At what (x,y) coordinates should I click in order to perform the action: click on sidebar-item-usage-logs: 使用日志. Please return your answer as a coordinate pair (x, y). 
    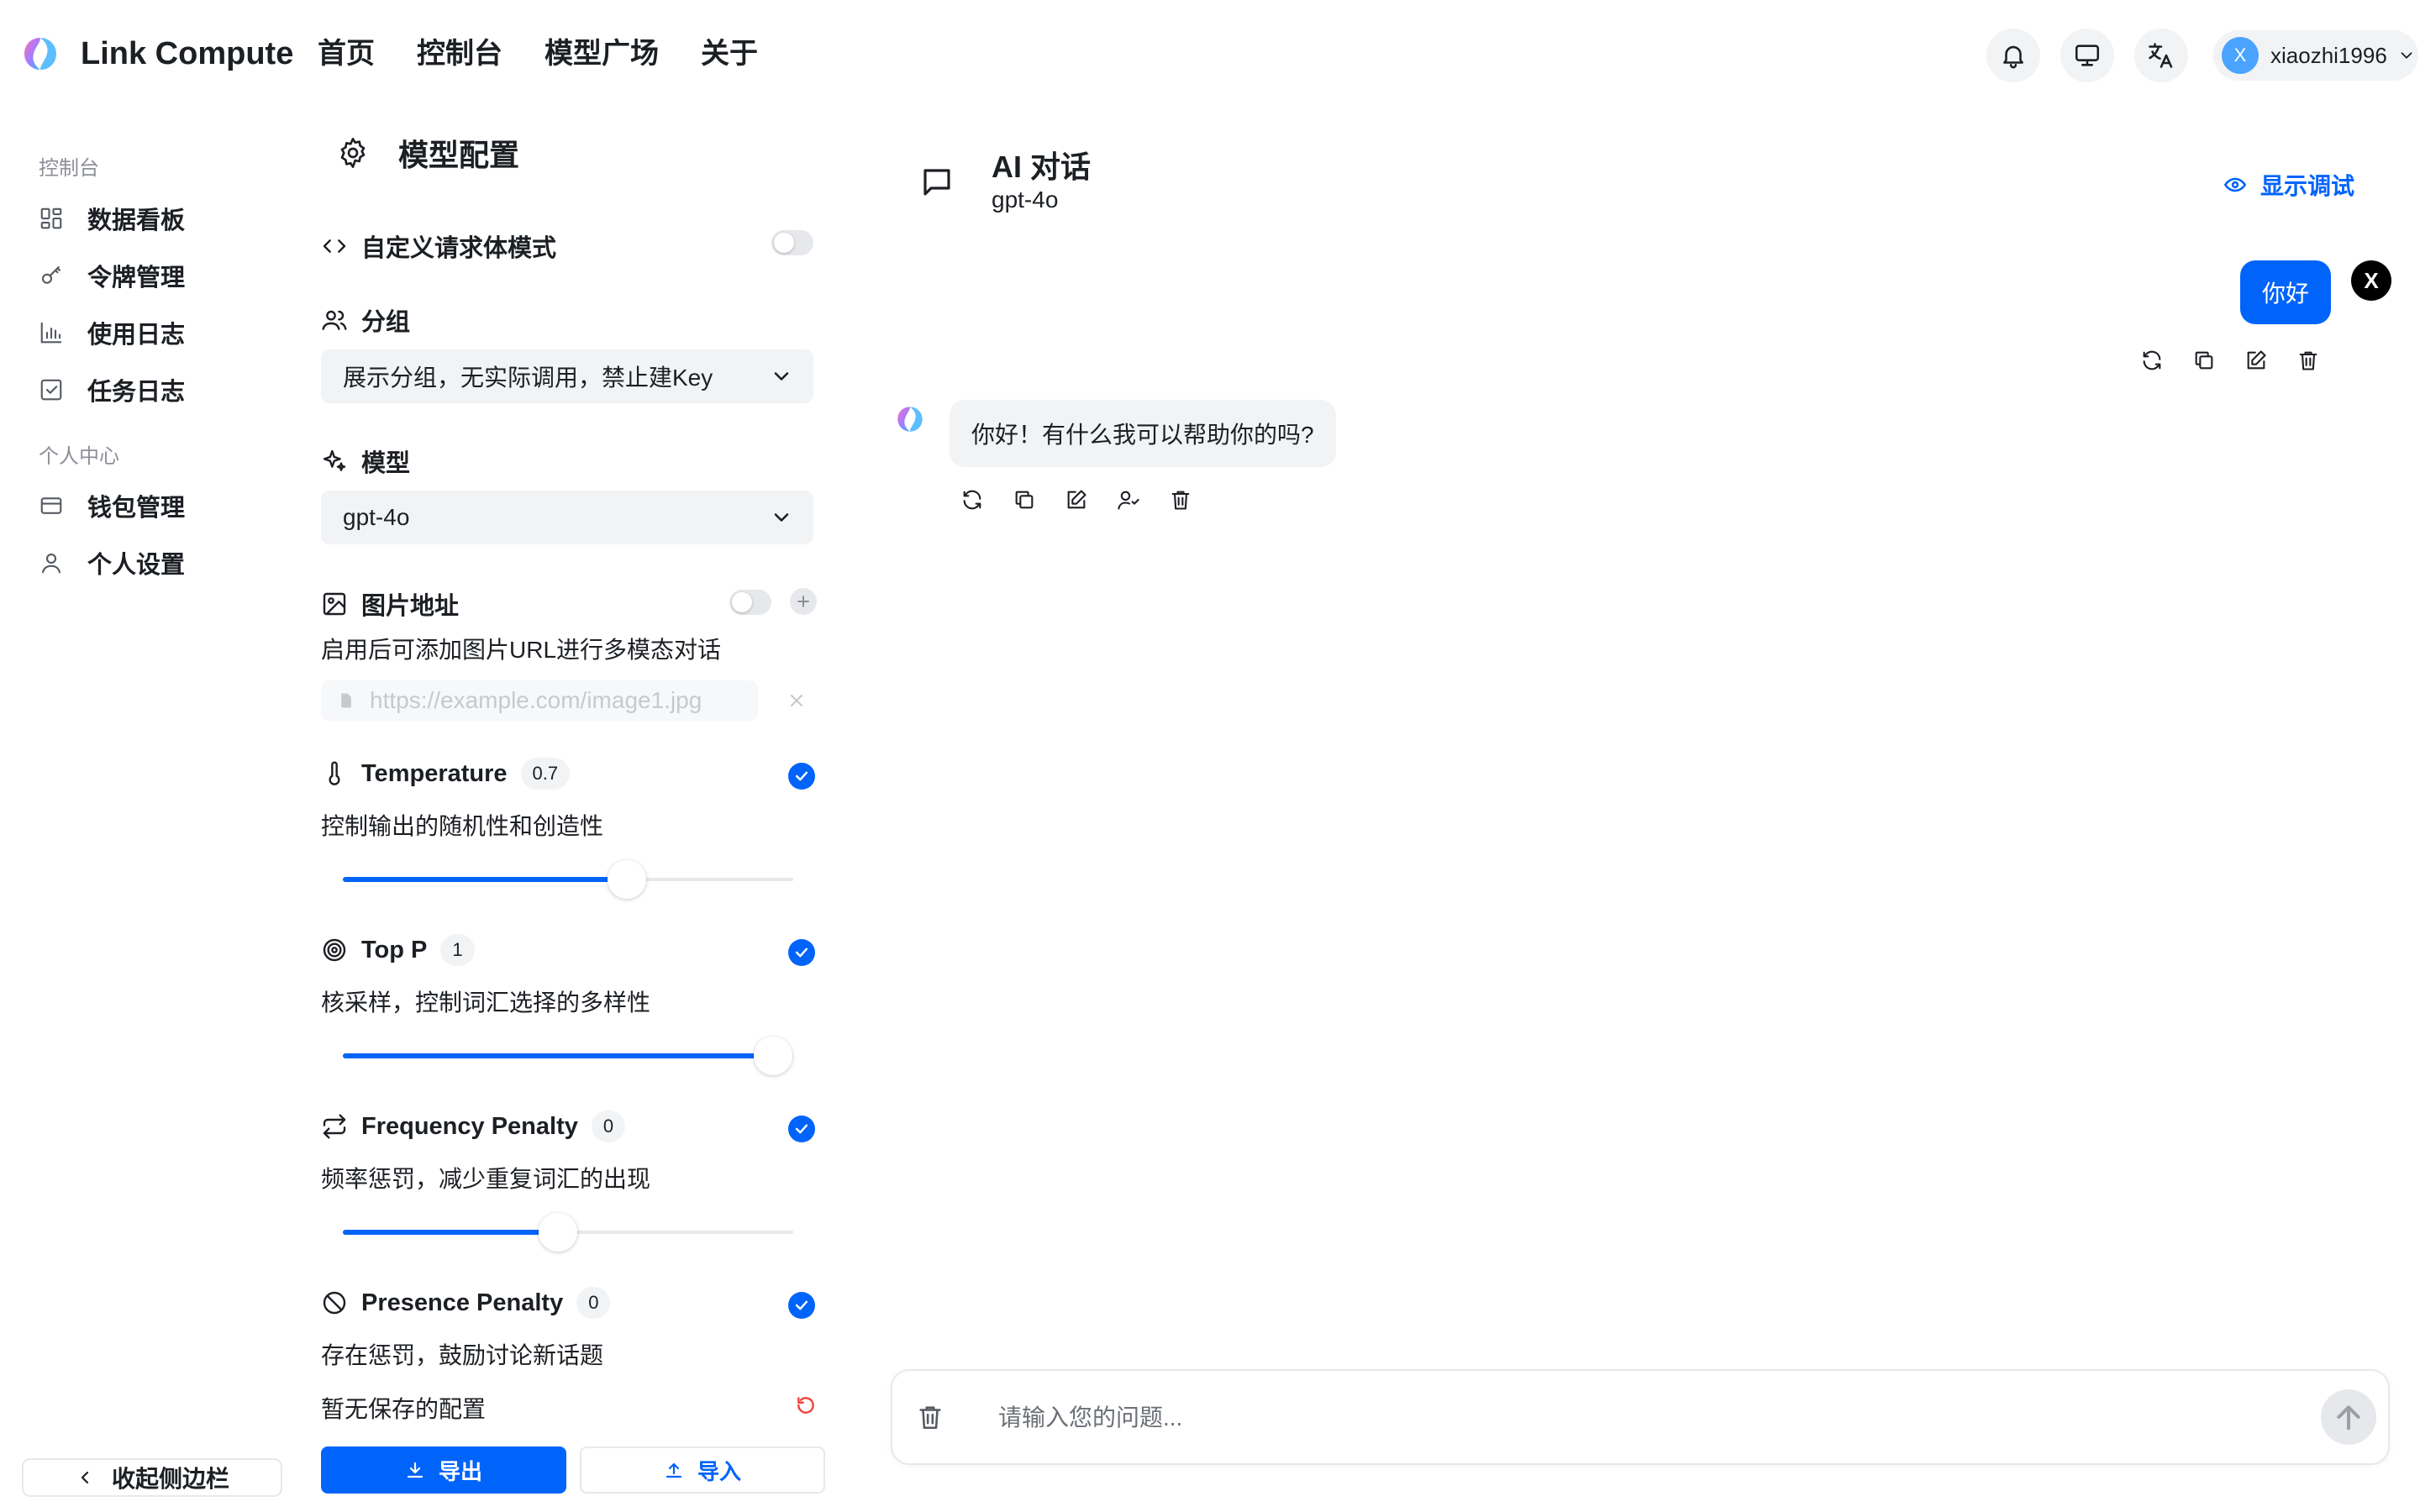
    Looking at the image, I should click on (159, 332).